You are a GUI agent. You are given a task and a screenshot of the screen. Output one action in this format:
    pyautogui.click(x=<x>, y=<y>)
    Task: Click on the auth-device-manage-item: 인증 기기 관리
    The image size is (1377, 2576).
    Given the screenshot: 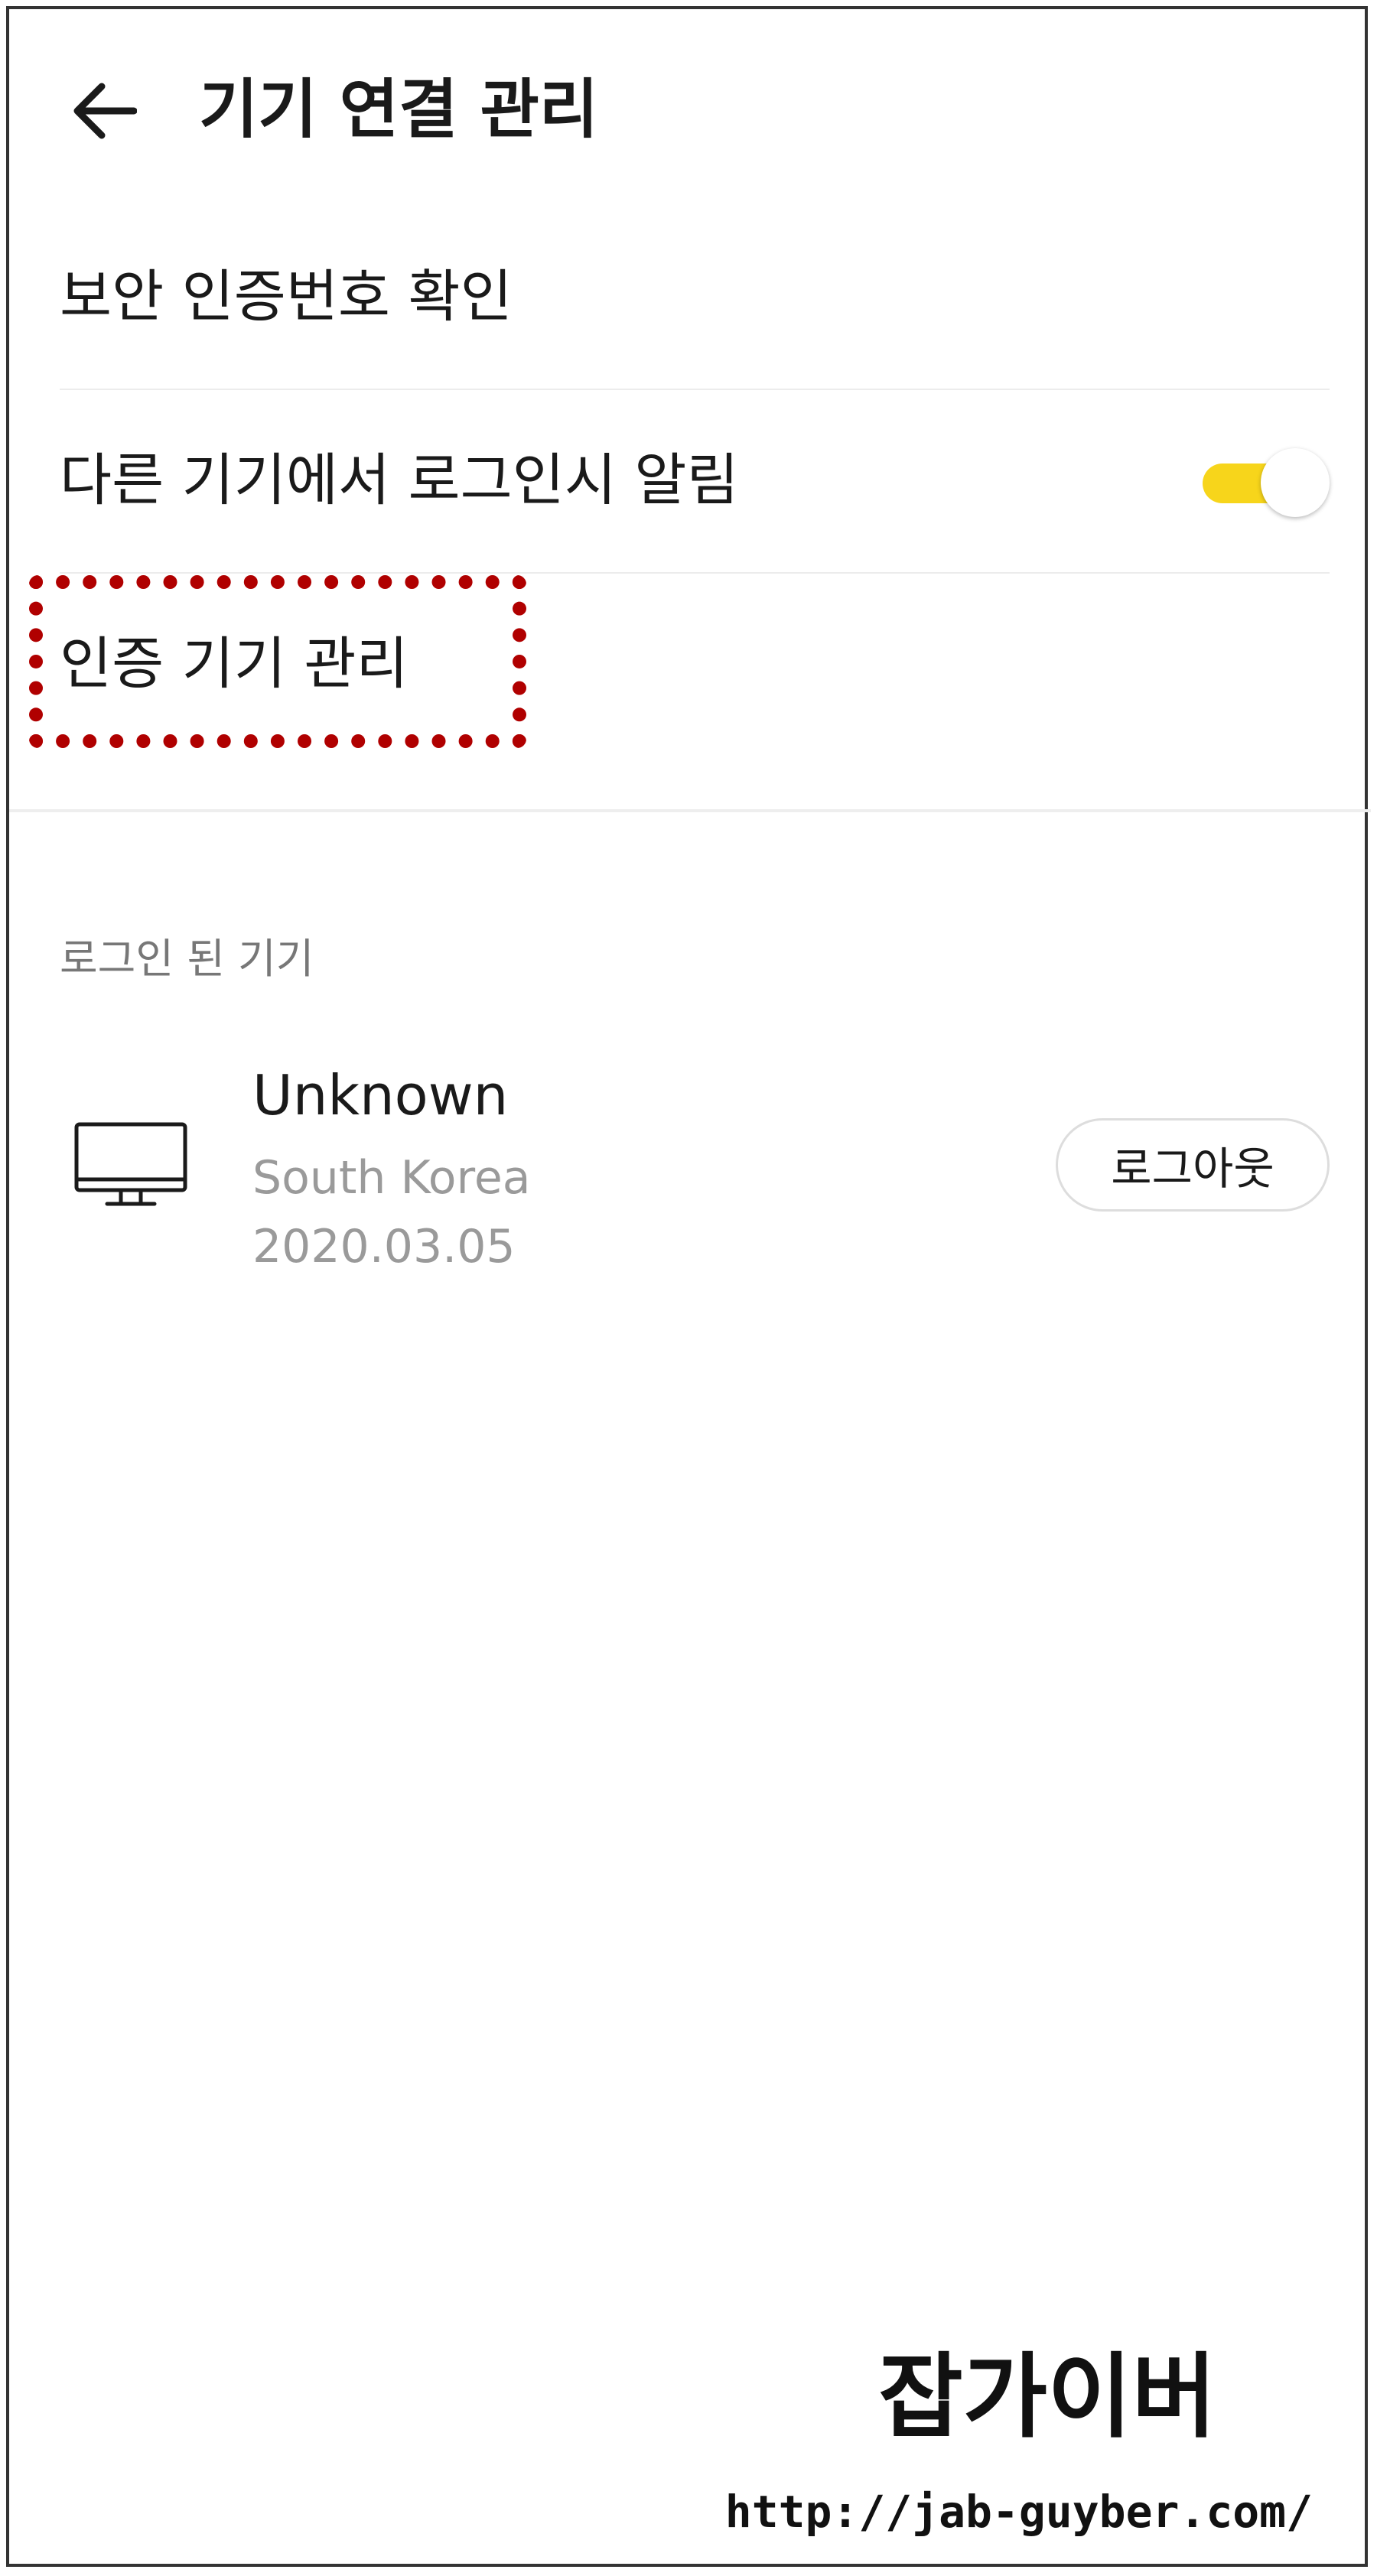 What is the action you would take?
    pyautogui.click(x=695, y=664)
    